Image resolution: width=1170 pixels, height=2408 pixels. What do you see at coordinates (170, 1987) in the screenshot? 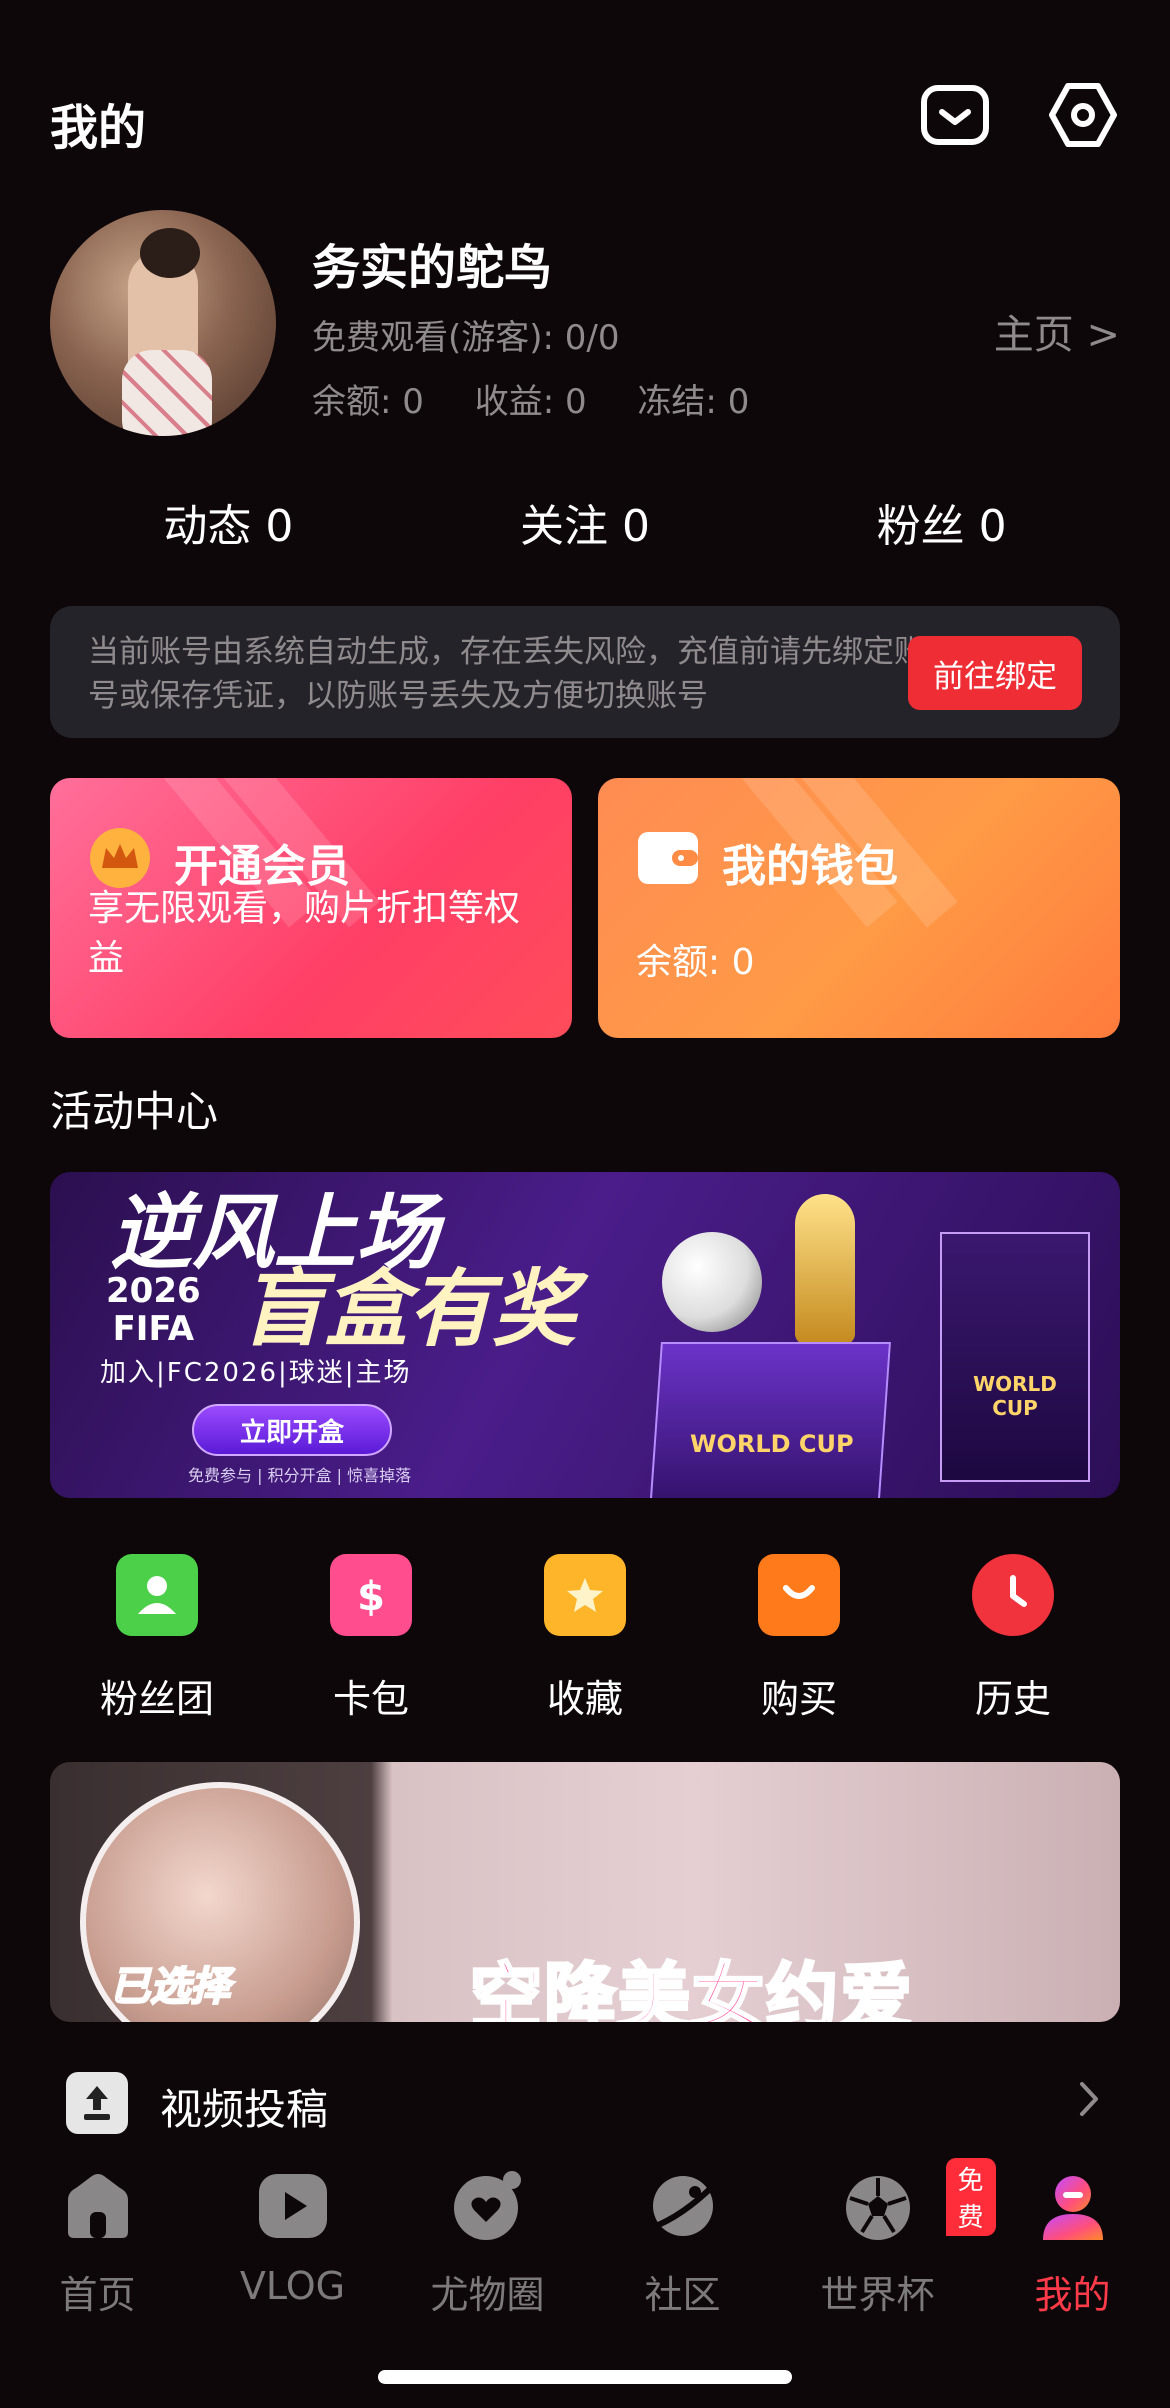
I see `ad-chosen-label: 已选择` at bounding box center [170, 1987].